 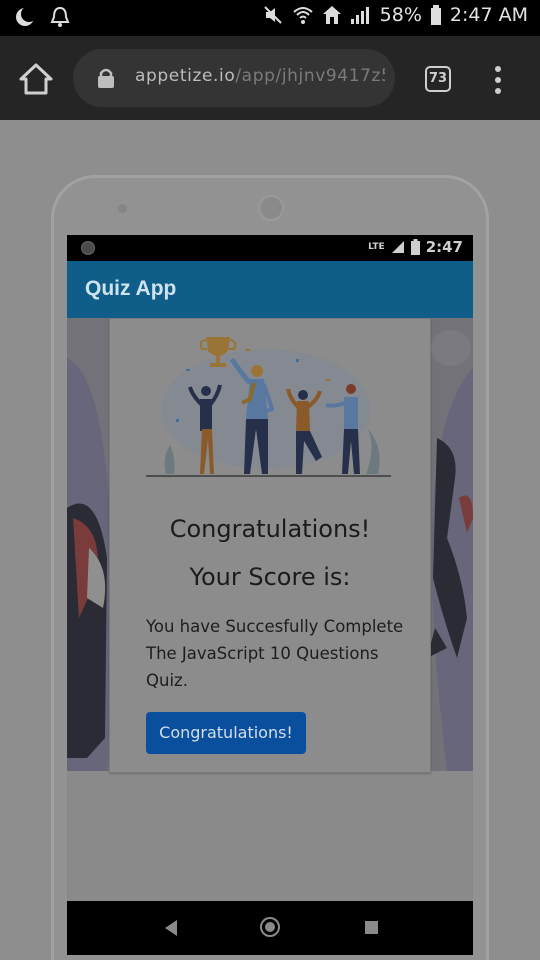 I want to click on device-clock: 2:47, so click(x=444, y=247).